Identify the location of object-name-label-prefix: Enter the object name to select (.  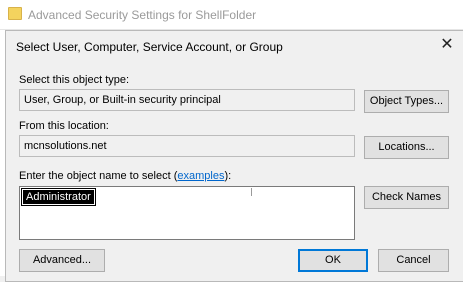
(98, 176).